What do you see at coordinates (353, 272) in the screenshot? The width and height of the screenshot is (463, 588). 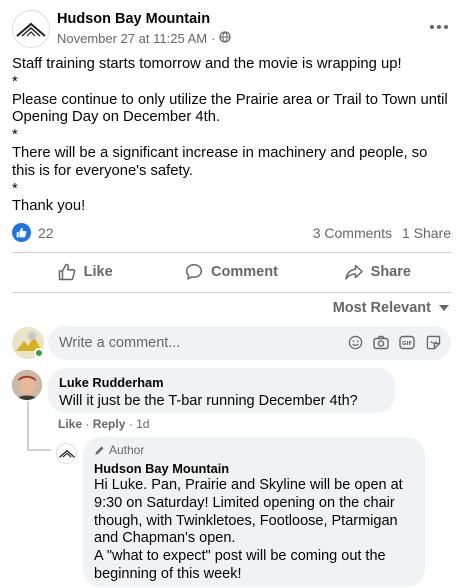 I see `share-arrow-icon` at bounding box center [353, 272].